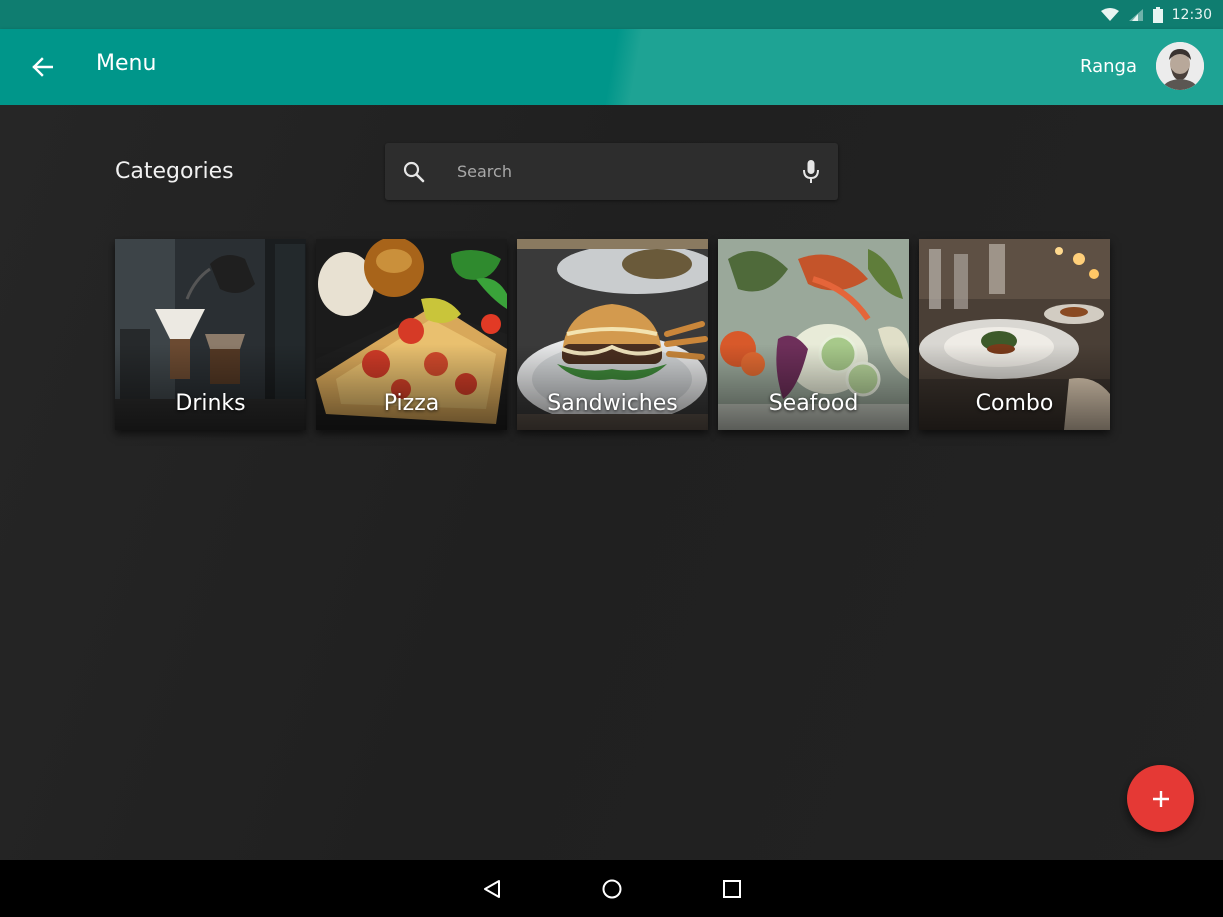 This screenshot has height=917, width=1223. Describe the element at coordinates (174, 171) in the screenshot. I see `section-title: Categories` at that location.